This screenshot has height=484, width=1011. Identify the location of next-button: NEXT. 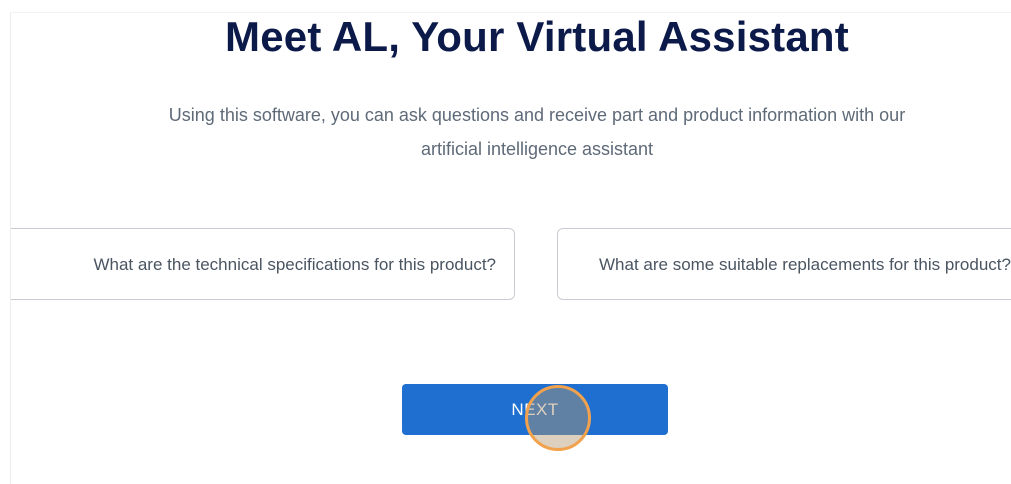
(535, 409).